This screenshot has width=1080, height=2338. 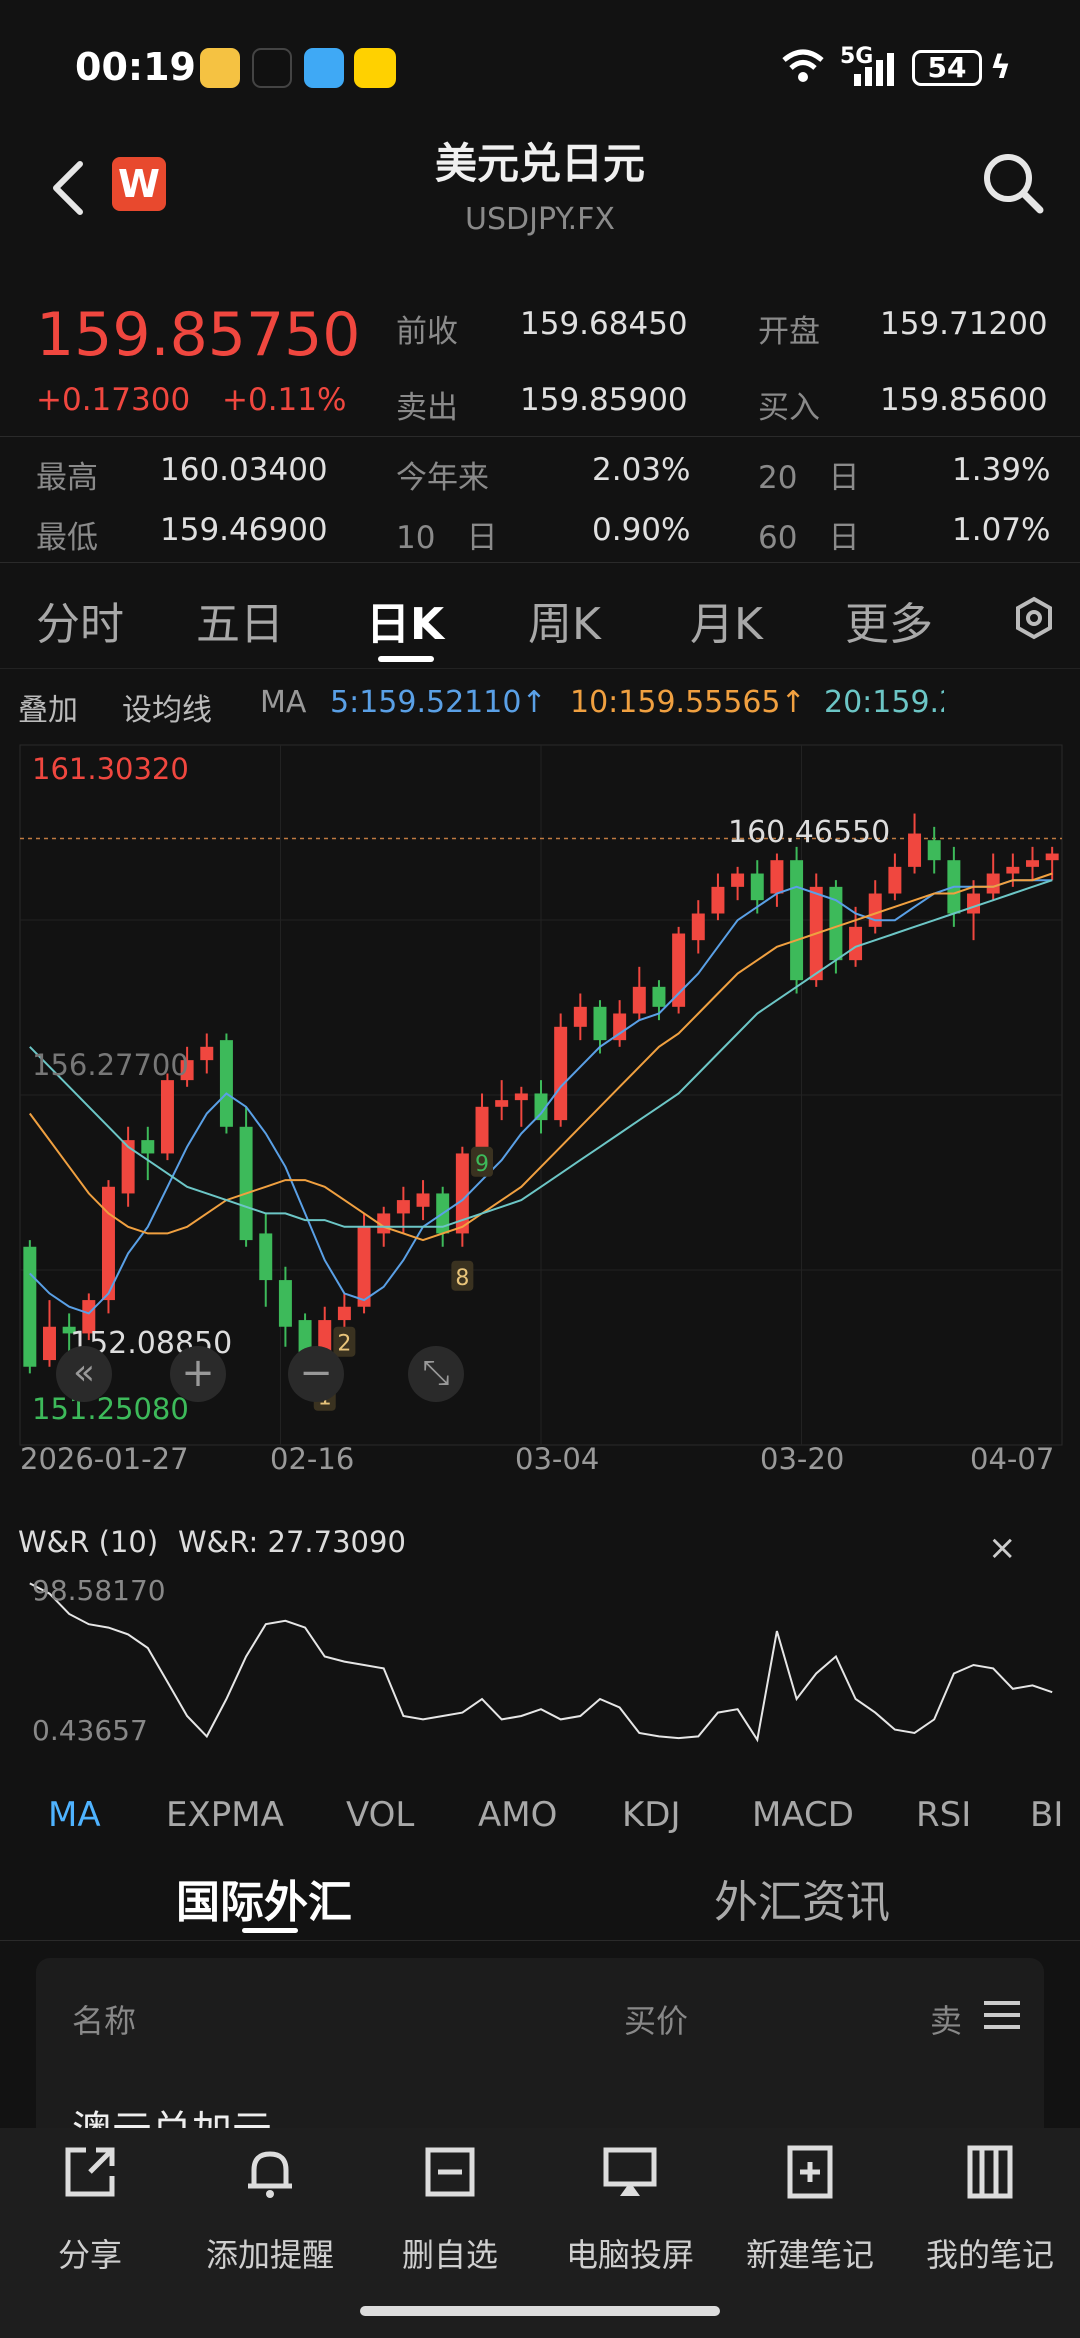 What do you see at coordinates (447, 538) in the screenshot?
I see `d10-label: 10 日` at bounding box center [447, 538].